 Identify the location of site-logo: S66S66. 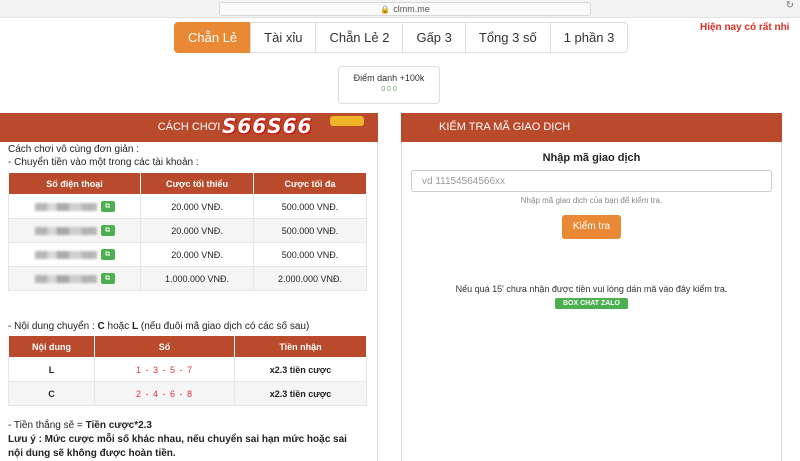
(267, 126).